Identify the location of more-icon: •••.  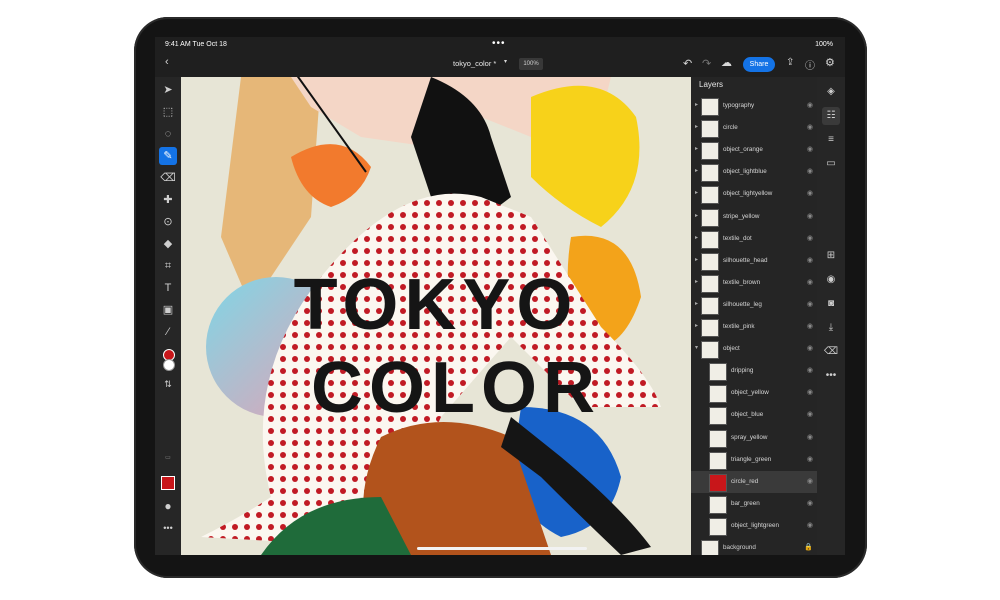
(831, 376).